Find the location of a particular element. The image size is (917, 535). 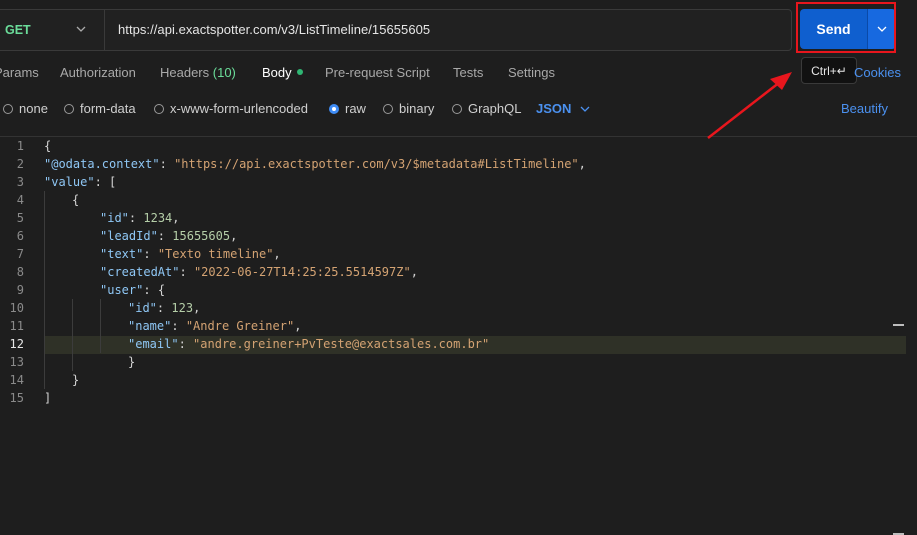

radio-circle-selected is located at coordinates (334, 108).